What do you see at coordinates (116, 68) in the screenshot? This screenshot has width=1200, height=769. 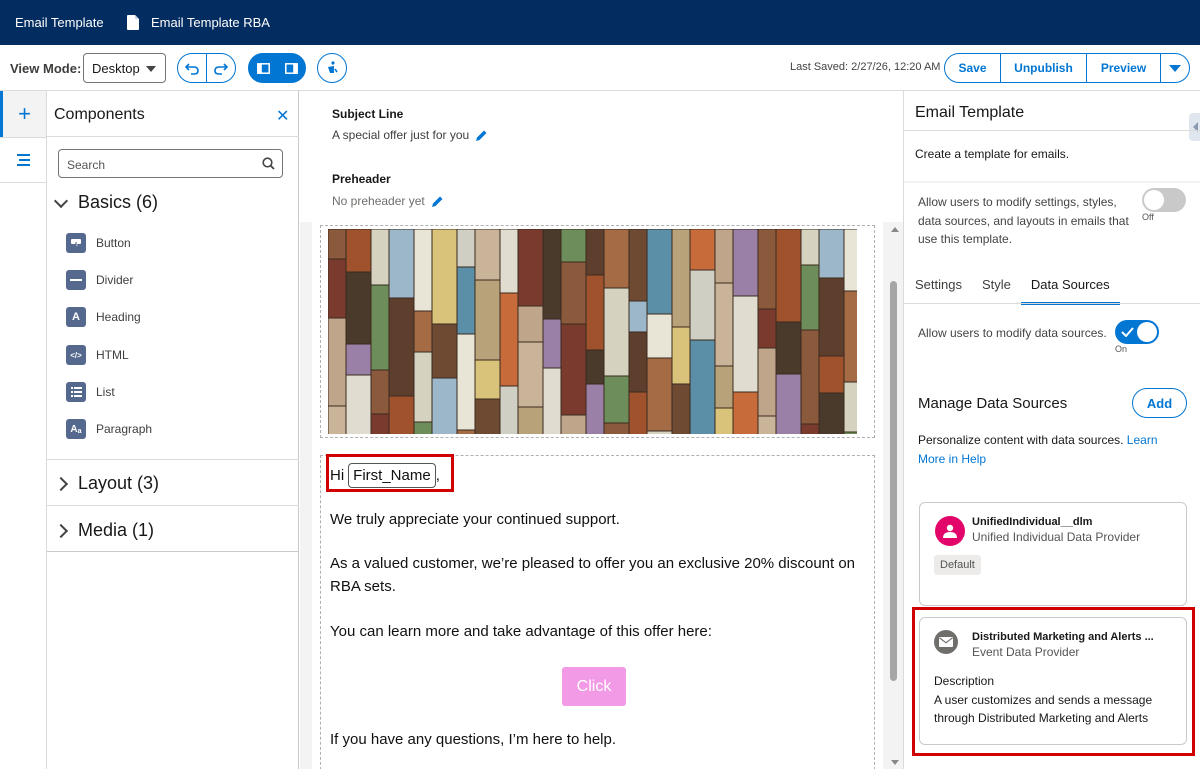 I see `view-mode-value: Desktop` at bounding box center [116, 68].